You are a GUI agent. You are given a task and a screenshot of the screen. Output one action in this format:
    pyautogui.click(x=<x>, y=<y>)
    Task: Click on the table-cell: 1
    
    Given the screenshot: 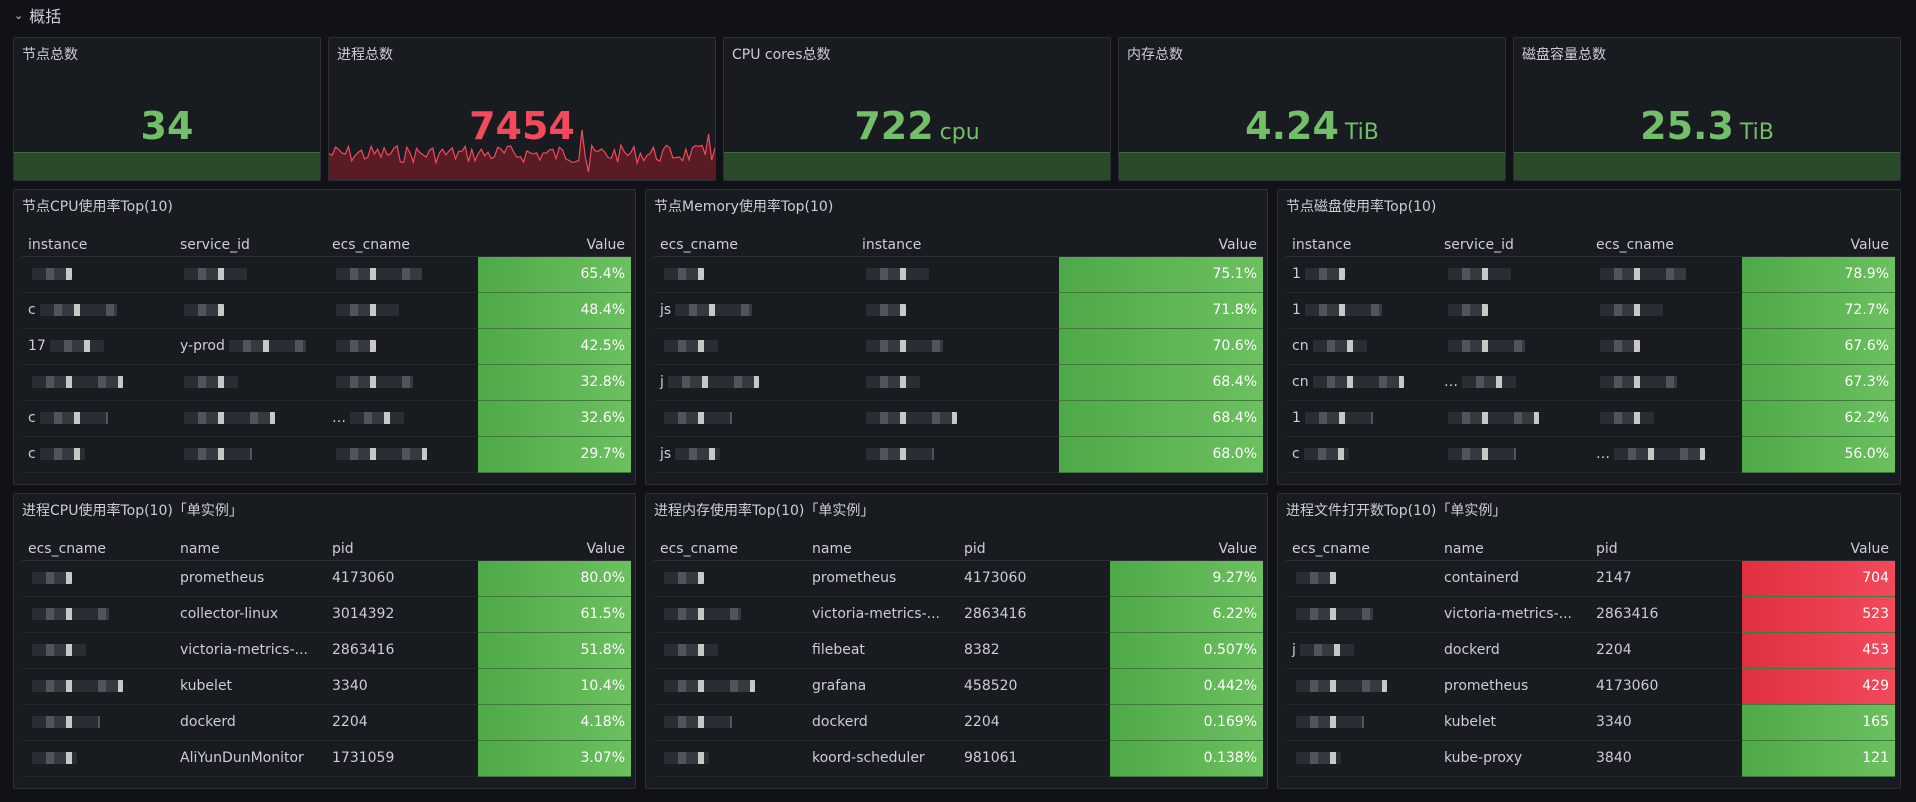 What is the action you would take?
    pyautogui.click(x=1362, y=310)
    